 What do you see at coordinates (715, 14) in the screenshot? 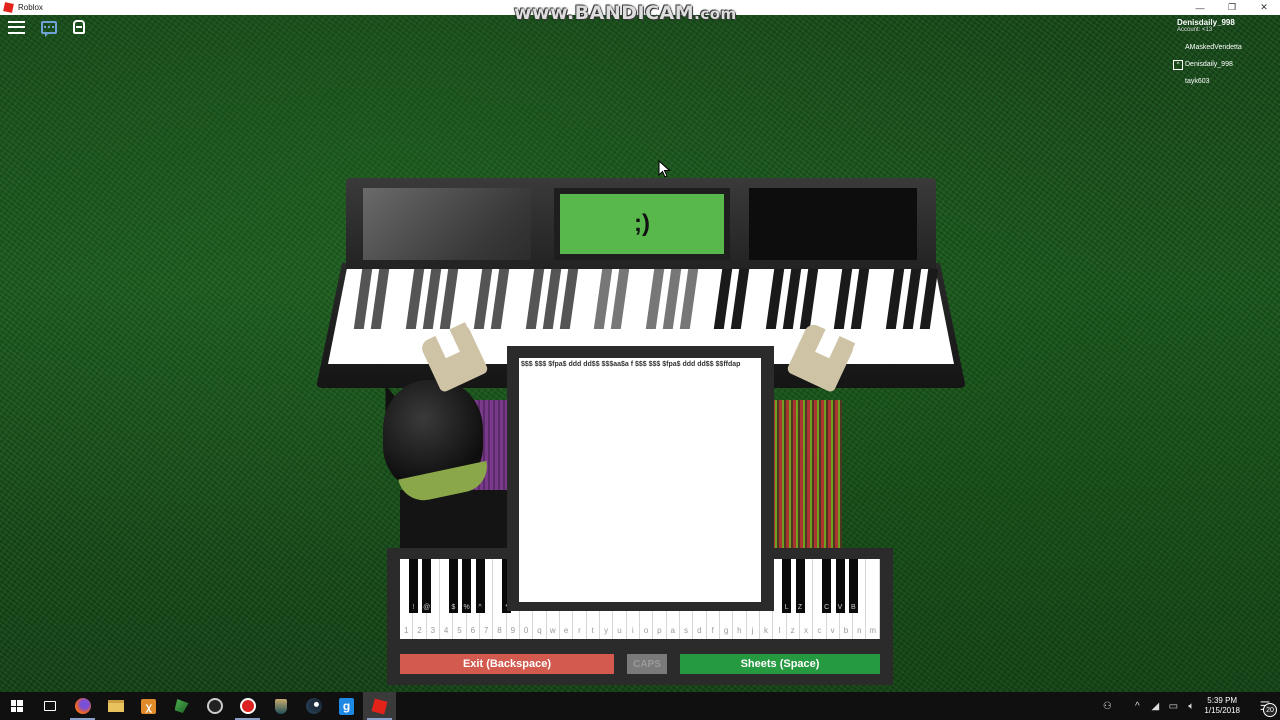
I see `watermark-suffix: .com` at bounding box center [715, 14].